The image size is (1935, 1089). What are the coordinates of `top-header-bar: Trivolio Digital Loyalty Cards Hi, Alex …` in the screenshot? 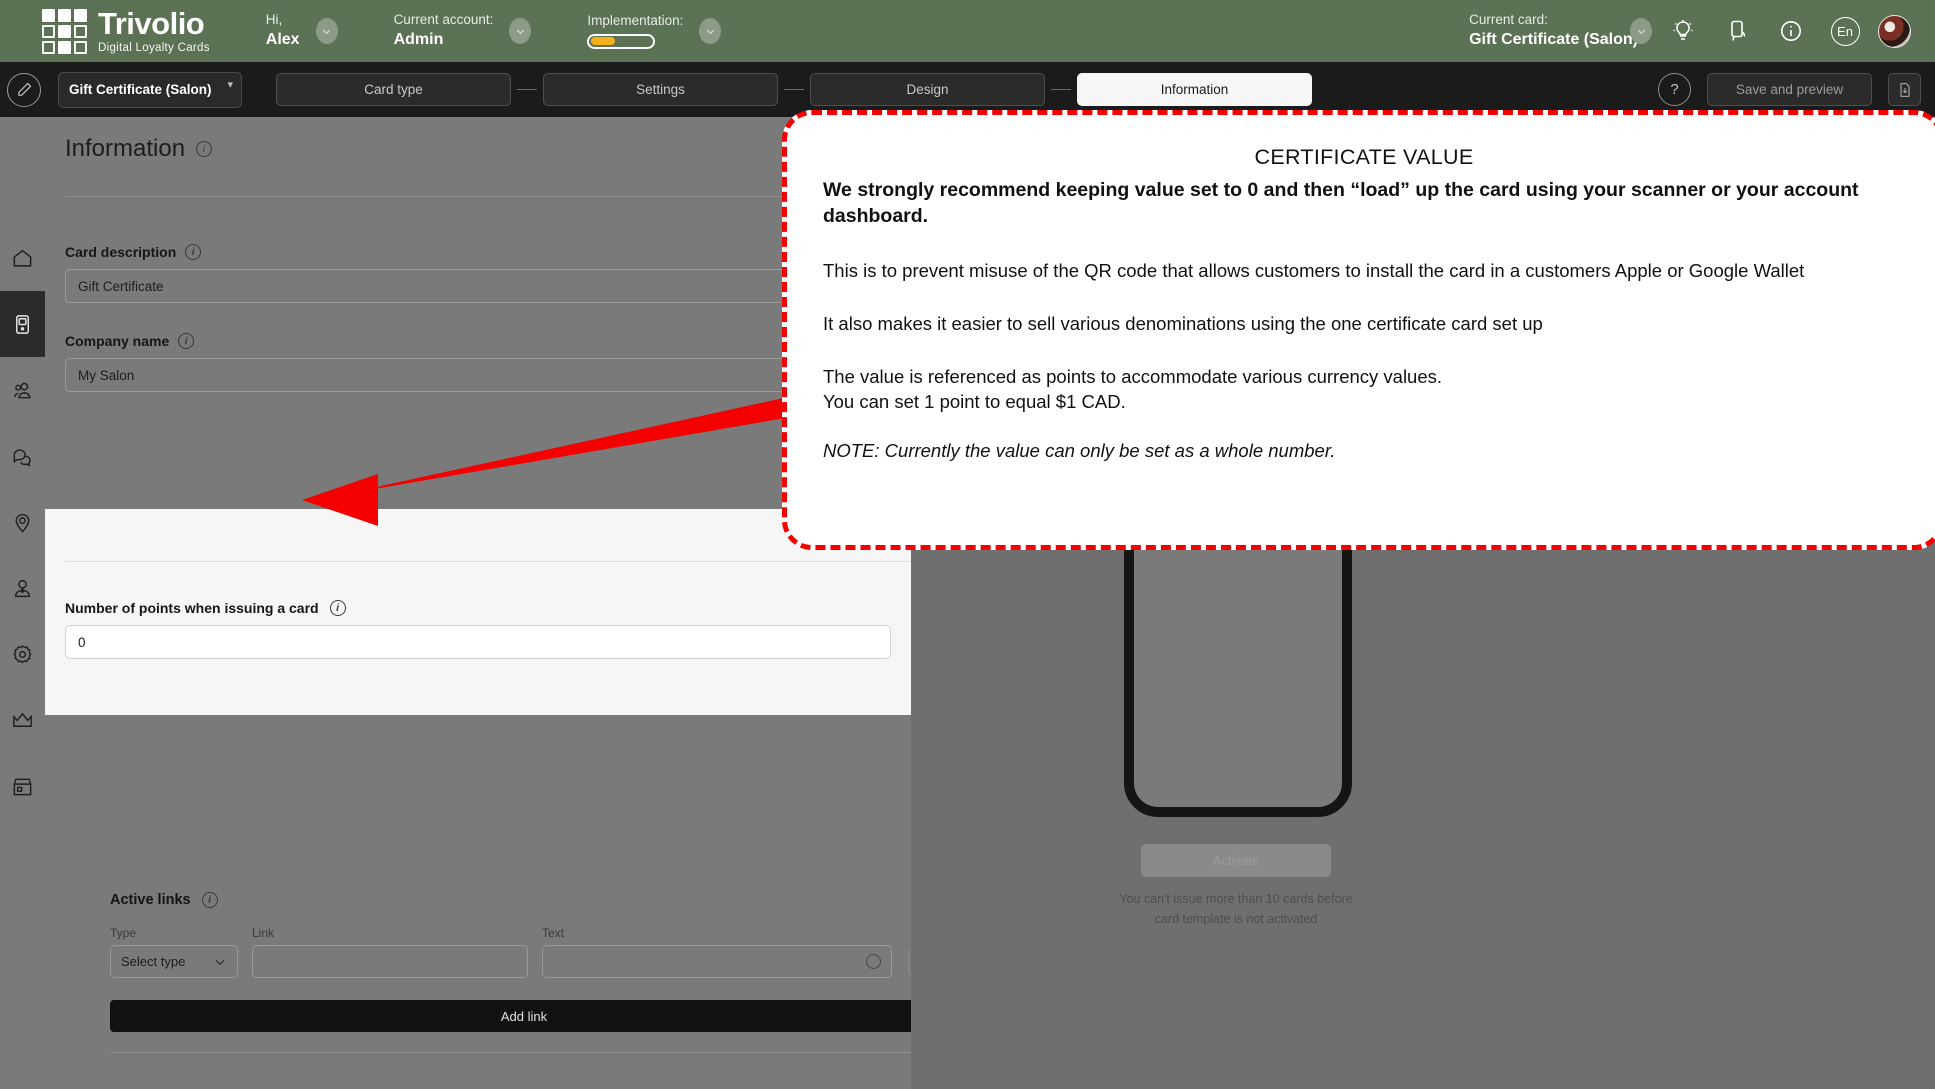 It's located at (967, 31).